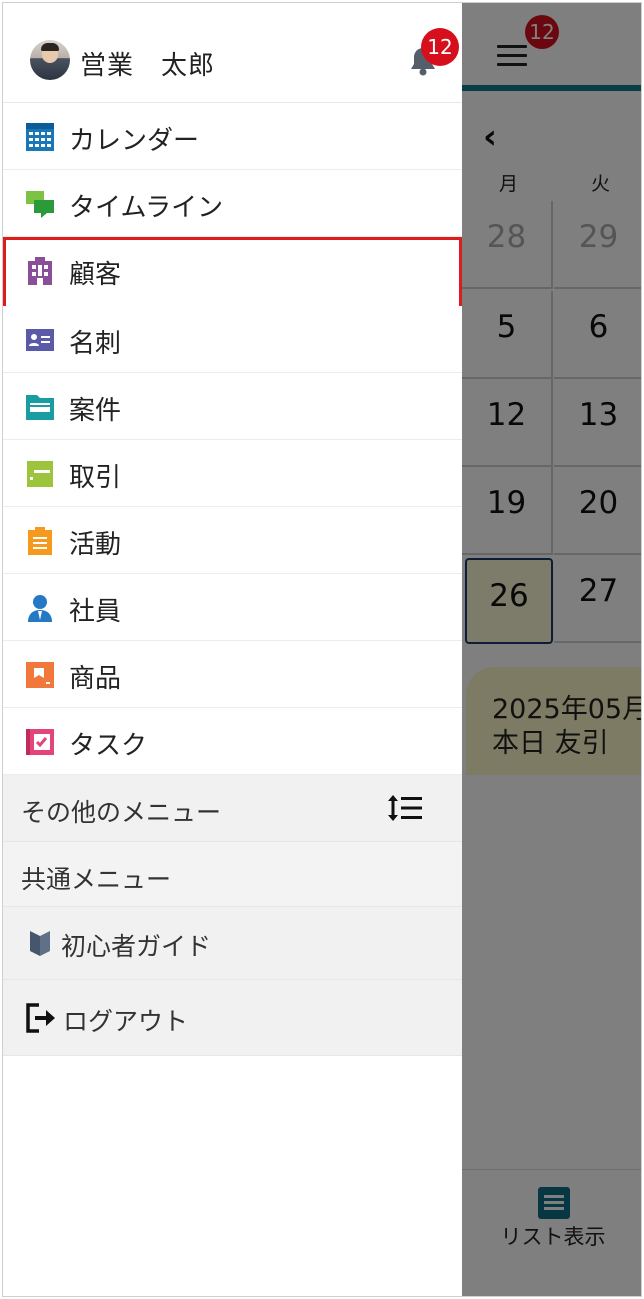  Describe the element at coordinates (554, 1203) in the screenshot. I see `list-view-icon` at that location.